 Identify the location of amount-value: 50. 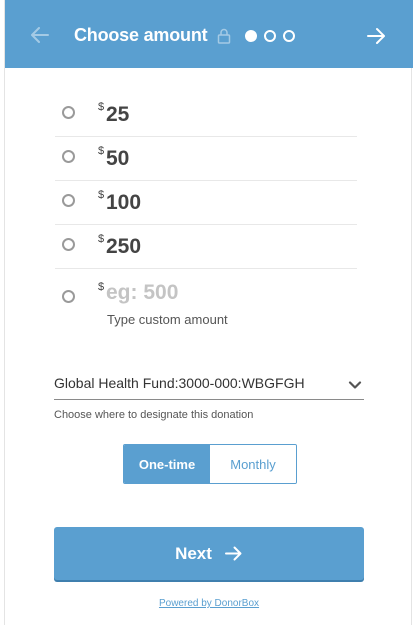
(118, 158).